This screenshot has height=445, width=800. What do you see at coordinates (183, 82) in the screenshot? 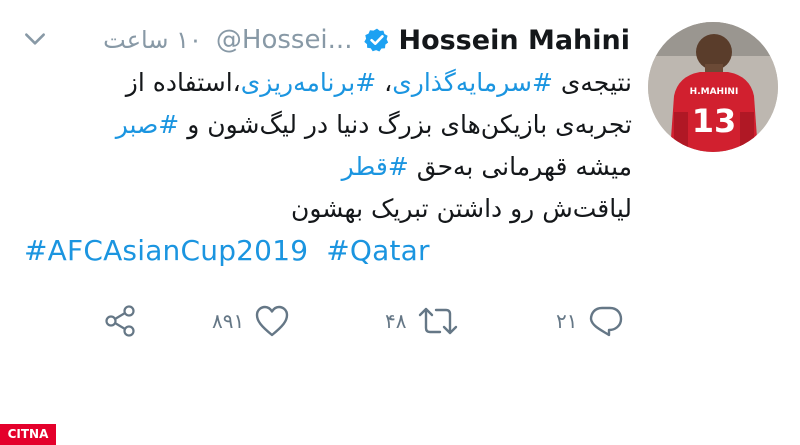
I see `tweet-text-segment: ،استفاده از` at bounding box center [183, 82].